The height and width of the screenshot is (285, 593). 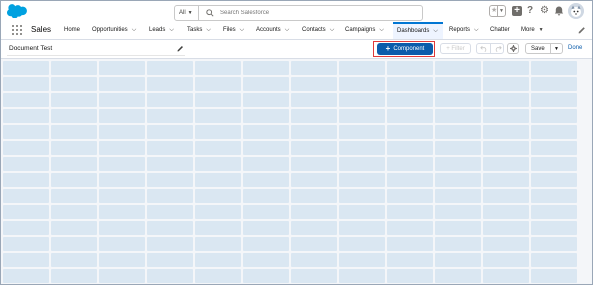 What do you see at coordinates (268, 30) in the screenshot?
I see `nav-item-label: Accounts` at bounding box center [268, 30].